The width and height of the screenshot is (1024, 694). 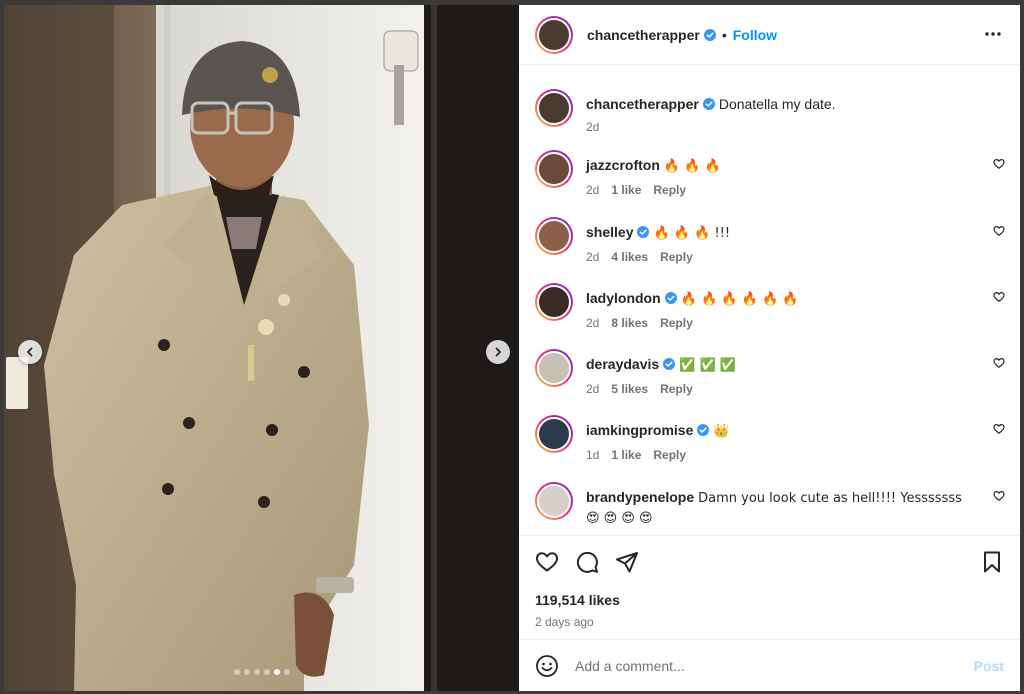 I want to click on comment-bubble-icon, so click(x=587, y=562).